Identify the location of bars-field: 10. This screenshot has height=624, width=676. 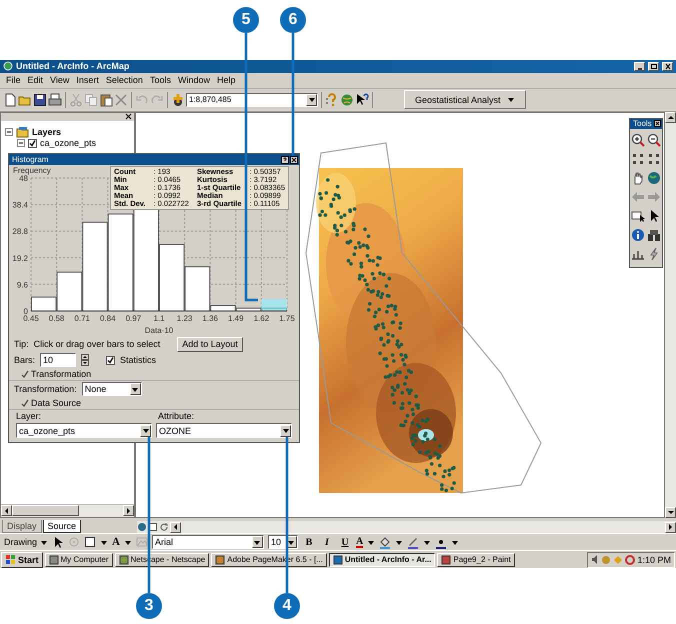
(58, 360).